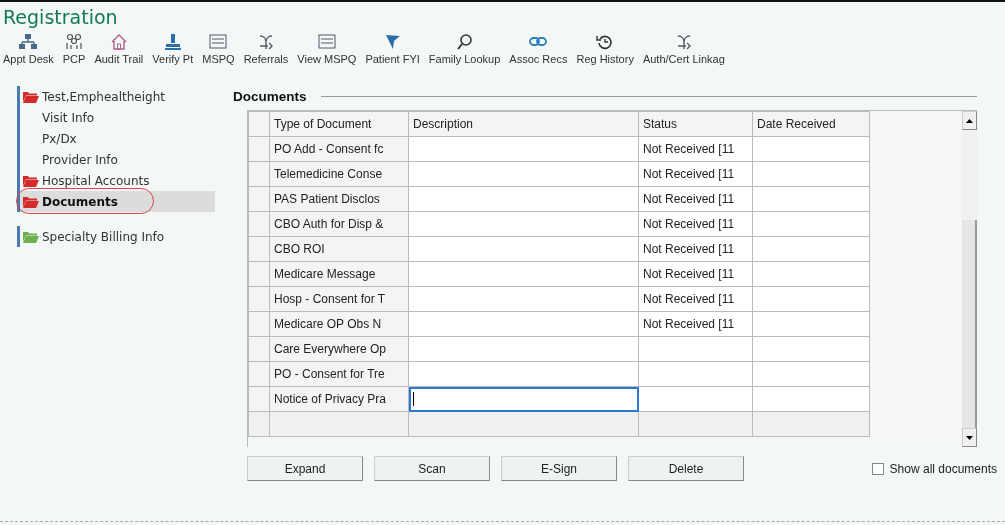 The image size is (1005, 525). What do you see at coordinates (339, 399) in the screenshot?
I see `table-cell: Notice of Privacy Pra` at bounding box center [339, 399].